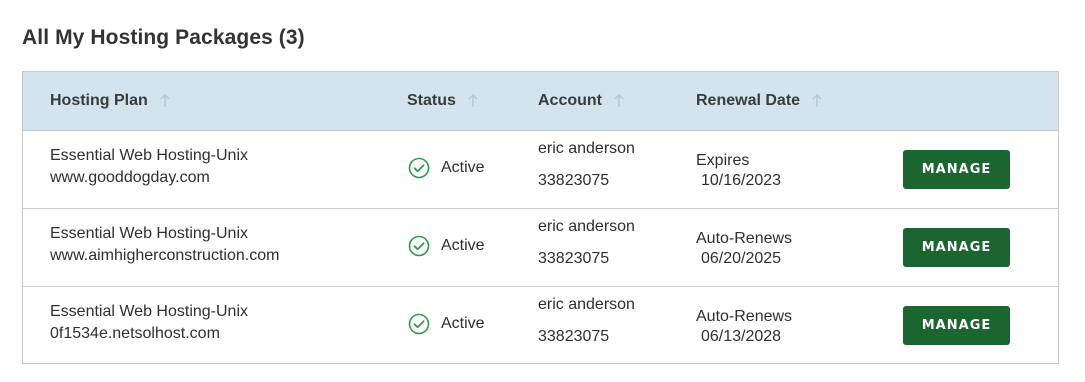 The image size is (1085, 382). What do you see at coordinates (165, 255) in the screenshot?
I see `plan-domain: www.aimhigherconstruction.com` at bounding box center [165, 255].